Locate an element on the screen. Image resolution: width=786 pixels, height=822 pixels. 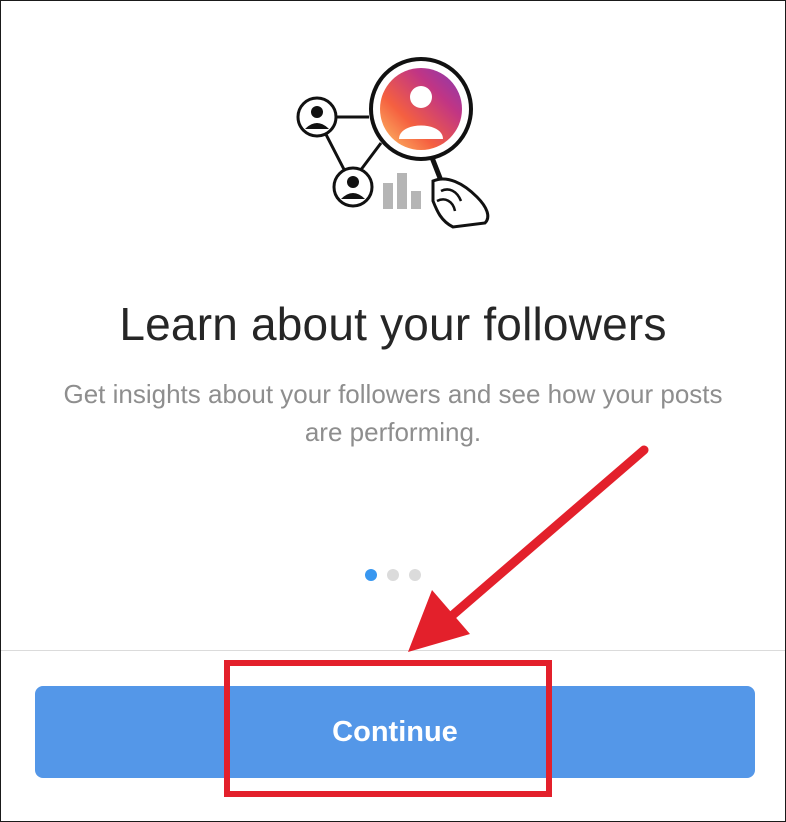
page-indicator is located at coordinates (393, 575).